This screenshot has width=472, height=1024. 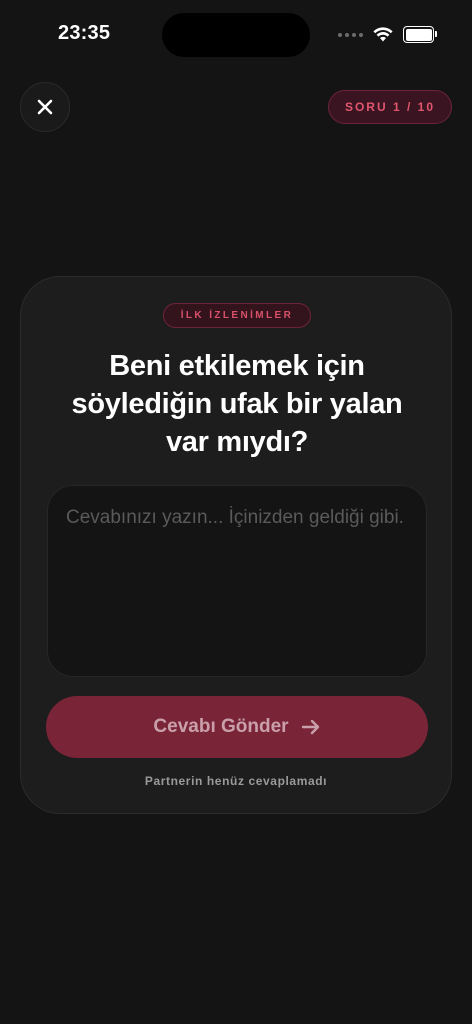 I want to click on close-button, so click(x=45, y=107).